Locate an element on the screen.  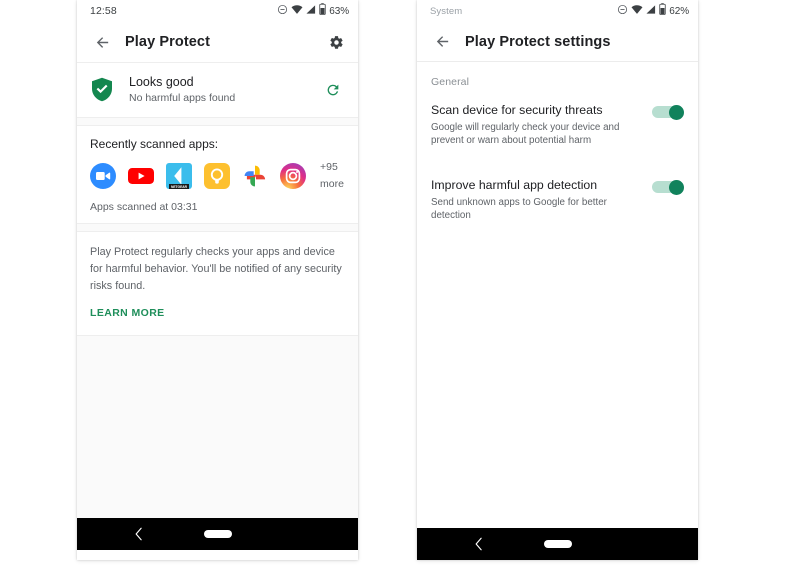
status-bar: 12:58 63% is located at coordinates (217, 11).